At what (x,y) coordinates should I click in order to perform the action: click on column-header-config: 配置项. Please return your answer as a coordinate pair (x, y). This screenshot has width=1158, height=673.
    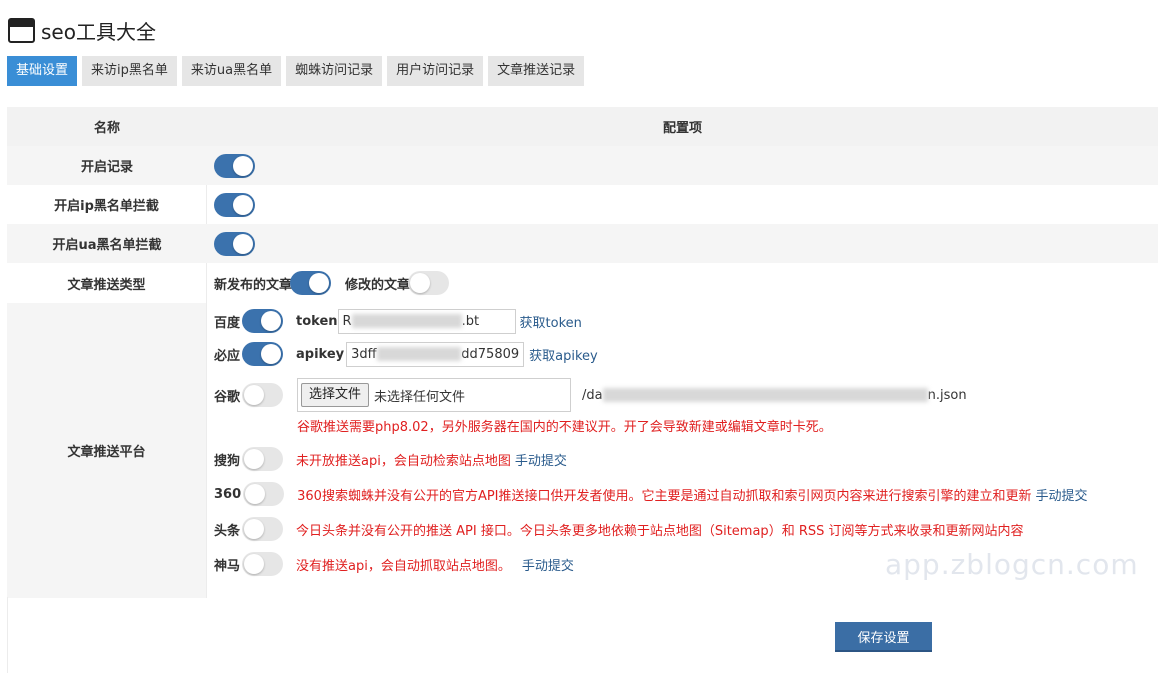
    Looking at the image, I should click on (682, 128).